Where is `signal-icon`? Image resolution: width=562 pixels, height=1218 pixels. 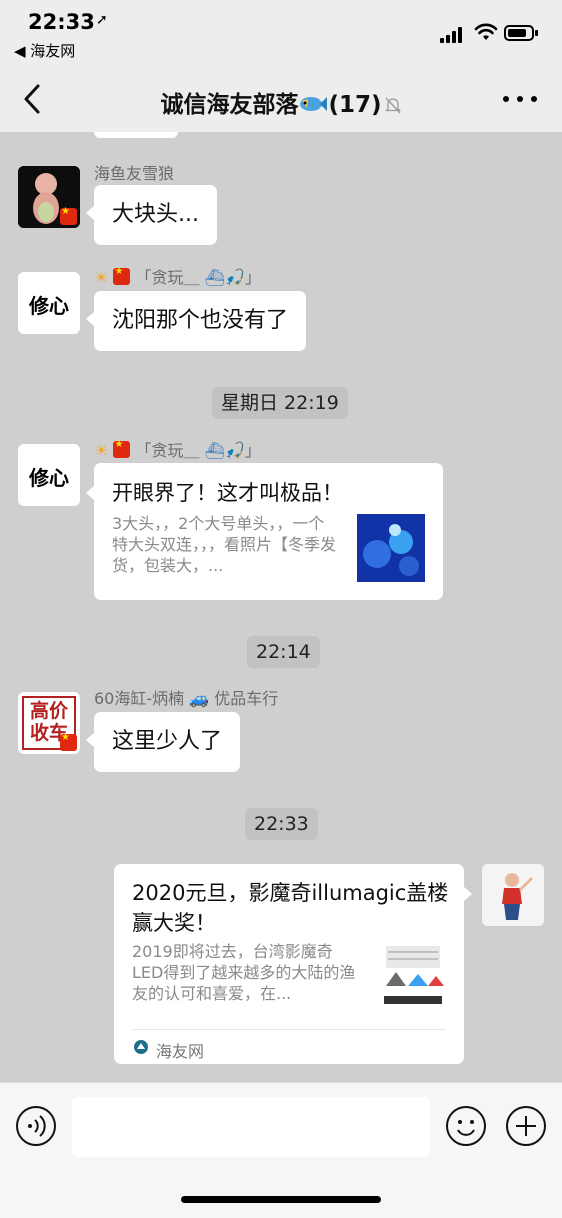
signal-icon is located at coordinates (453, 35).